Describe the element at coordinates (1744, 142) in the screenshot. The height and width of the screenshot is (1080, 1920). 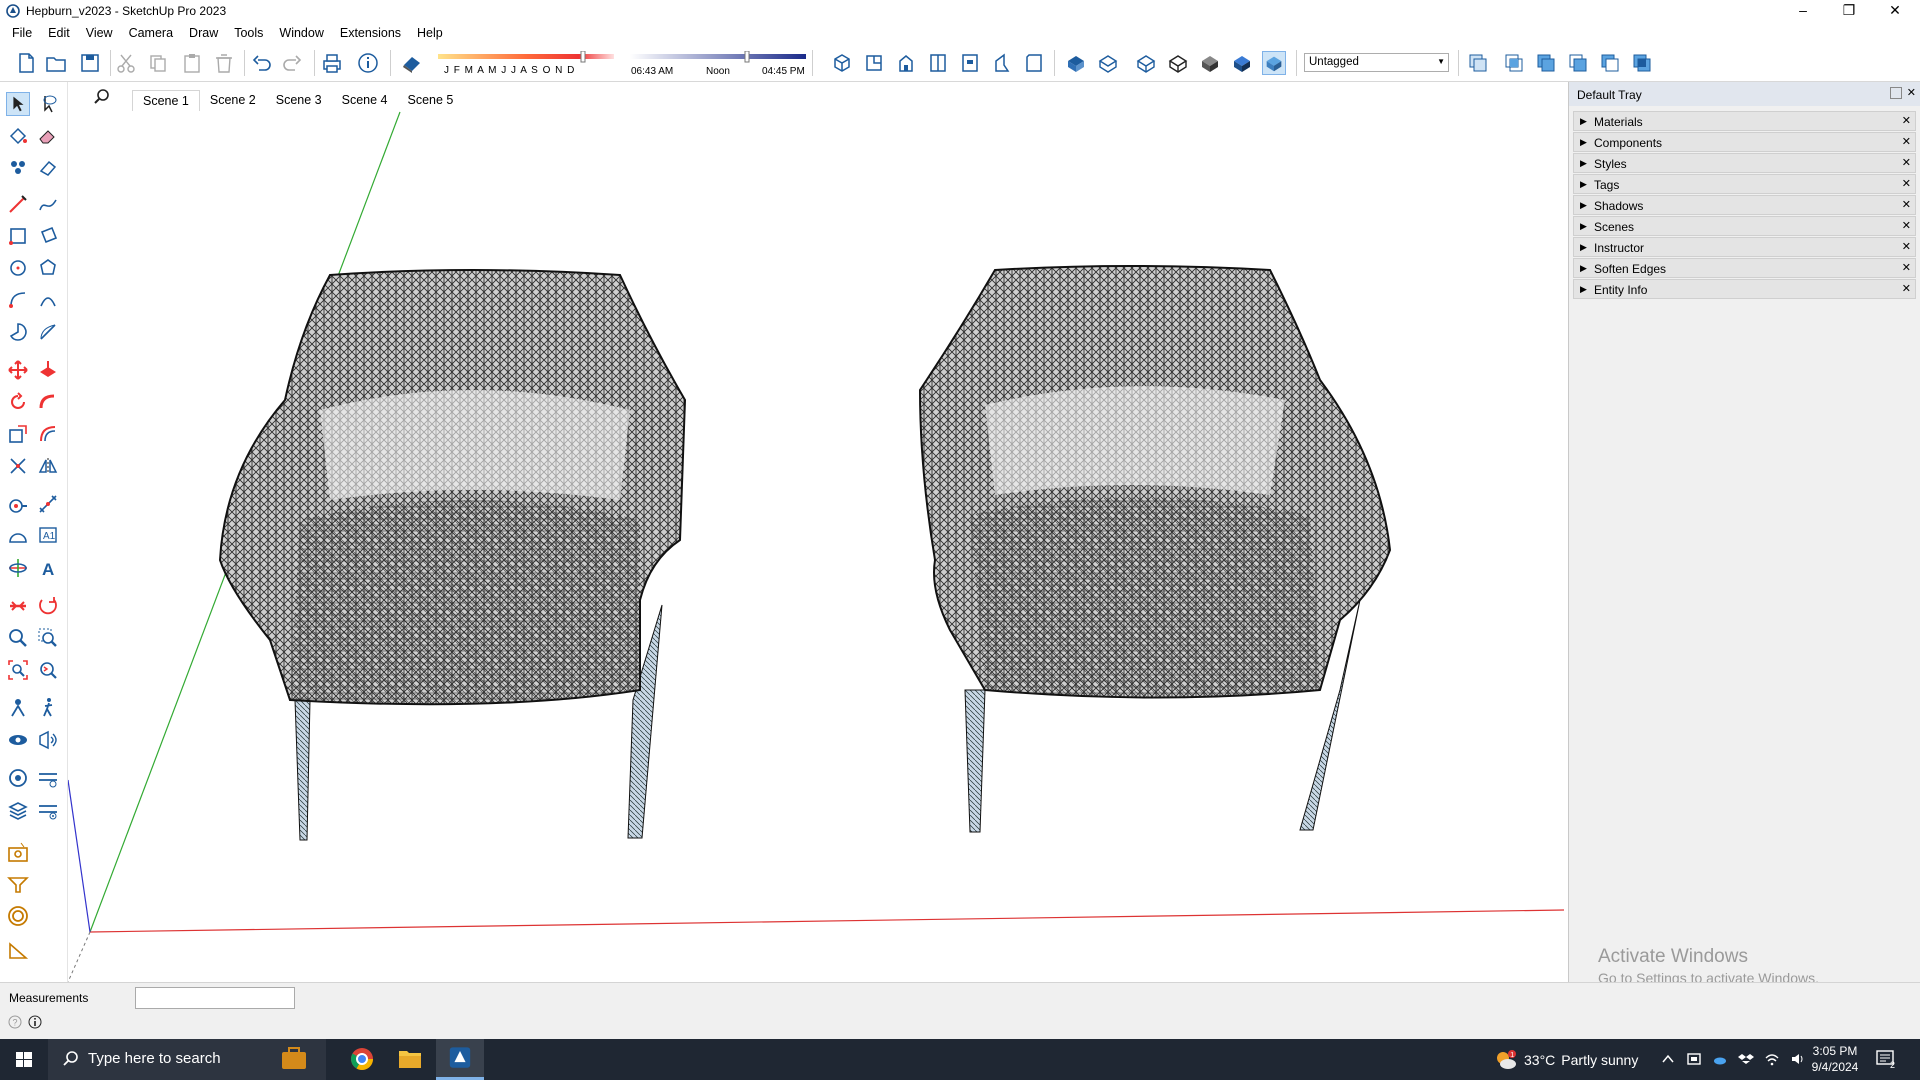
I see `panel-components: ▶ Components ✕` at that location.